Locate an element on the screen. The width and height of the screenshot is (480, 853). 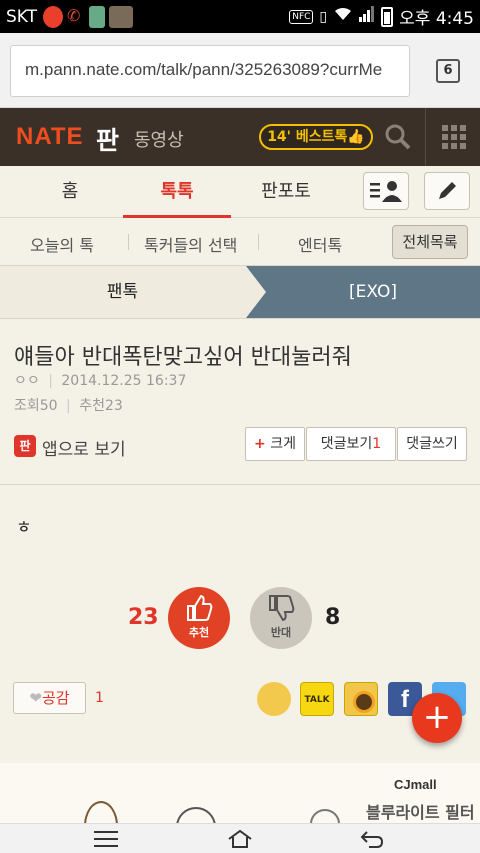
profile-thumbnail-icon is located at coordinates (121, 16).